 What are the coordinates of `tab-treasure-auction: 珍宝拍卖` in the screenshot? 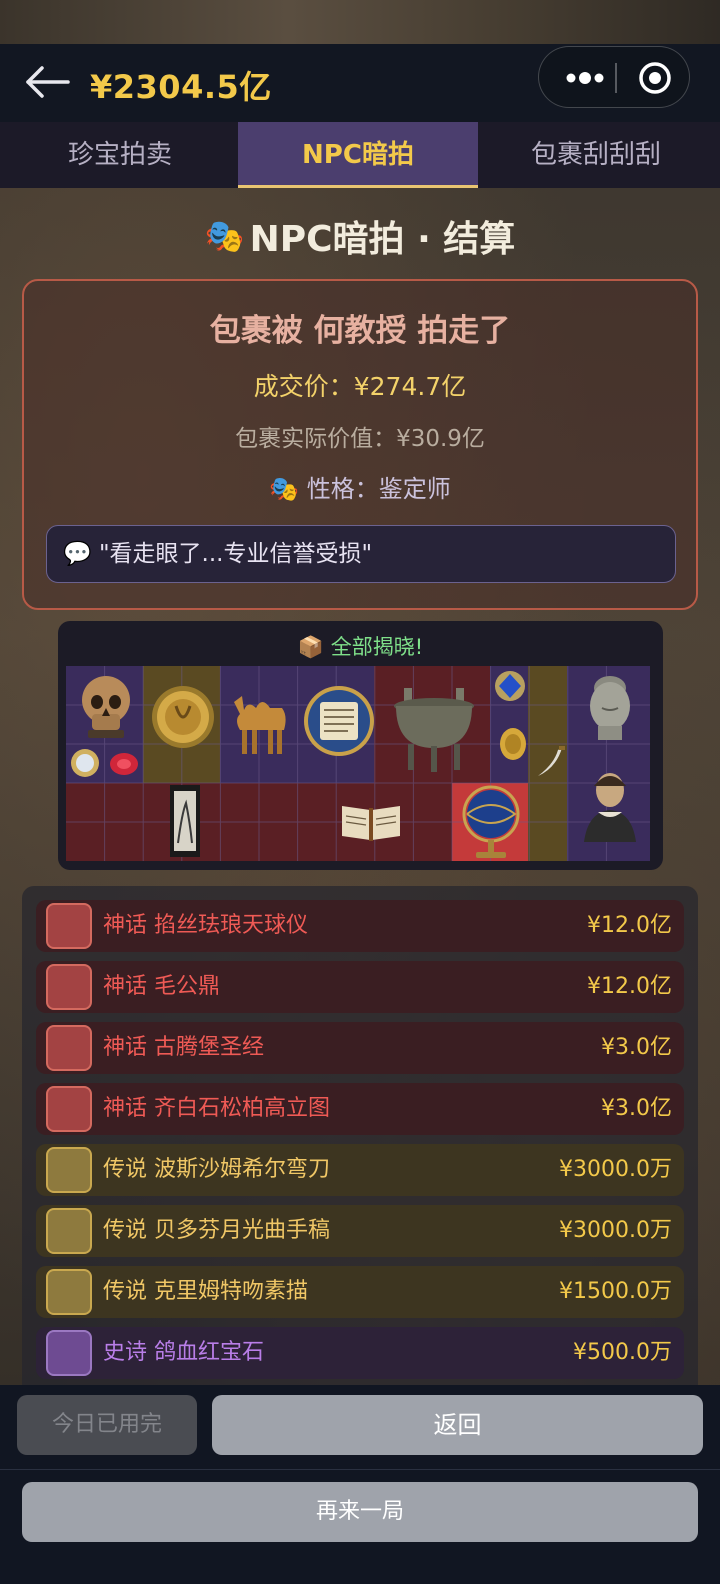 It's located at (120, 155).